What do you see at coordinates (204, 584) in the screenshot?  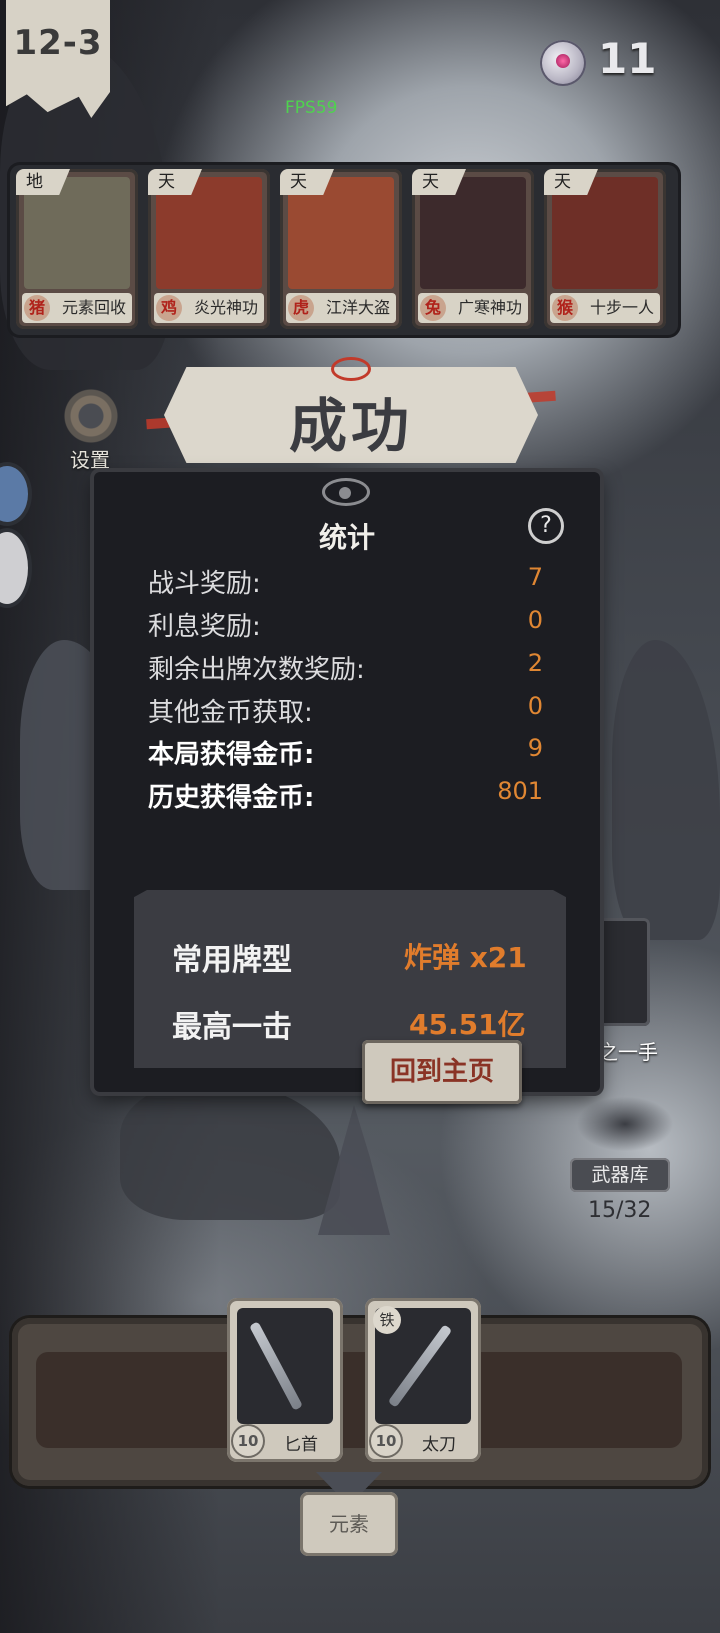 I see `stat-label: 战斗奖励:` at bounding box center [204, 584].